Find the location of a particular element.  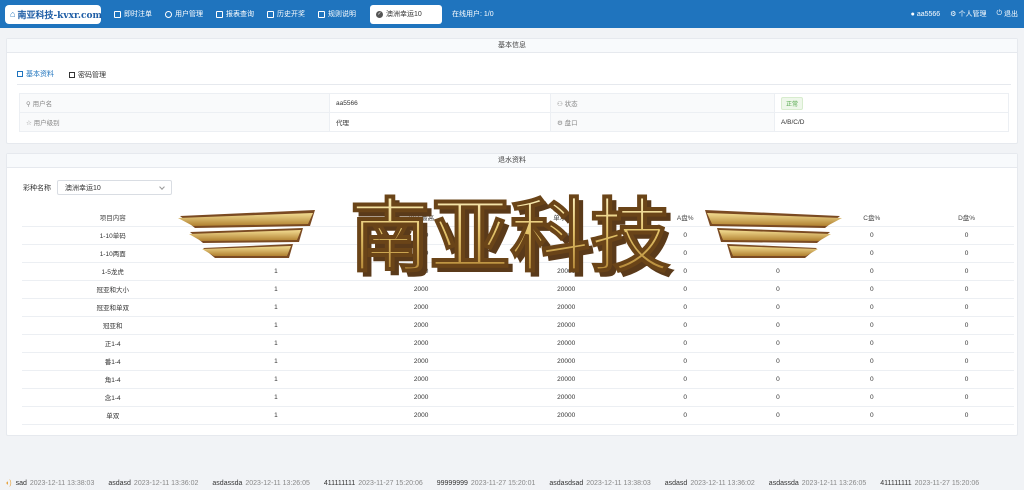

table-row: 念1-4 1 2000 20000 0 0 0 0 is located at coordinates (518, 397).